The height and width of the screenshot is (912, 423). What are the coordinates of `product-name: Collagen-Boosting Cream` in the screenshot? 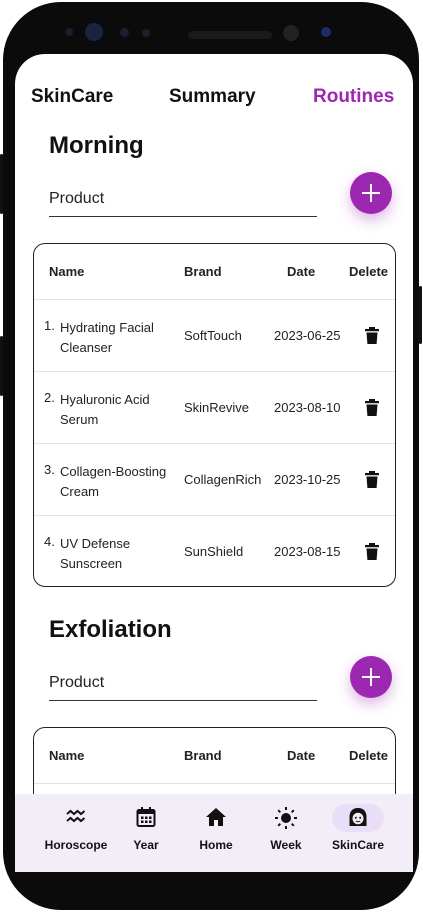 It's located at (113, 481).